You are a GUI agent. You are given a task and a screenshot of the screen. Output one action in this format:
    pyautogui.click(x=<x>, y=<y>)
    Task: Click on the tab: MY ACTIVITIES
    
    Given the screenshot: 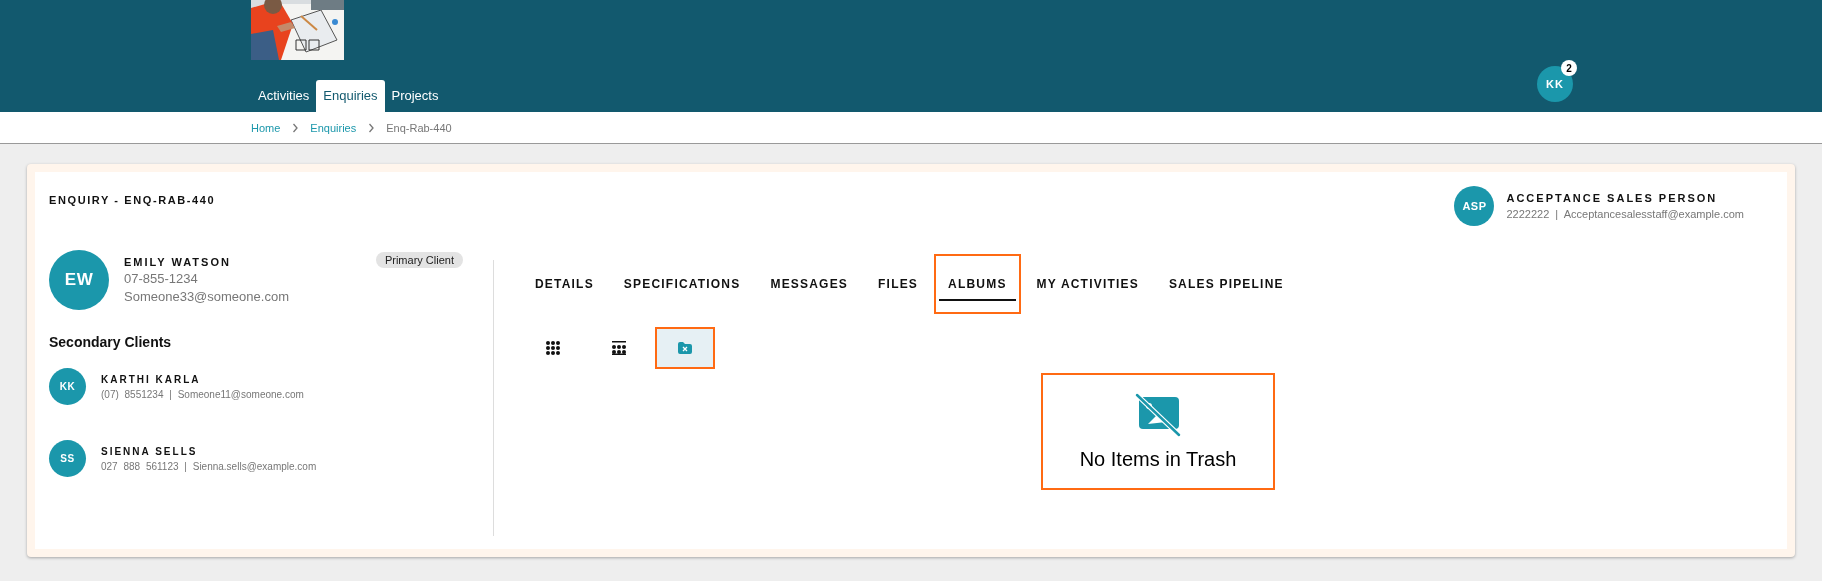 What is the action you would take?
    pyautogui.click(x=1087, y=284)
    